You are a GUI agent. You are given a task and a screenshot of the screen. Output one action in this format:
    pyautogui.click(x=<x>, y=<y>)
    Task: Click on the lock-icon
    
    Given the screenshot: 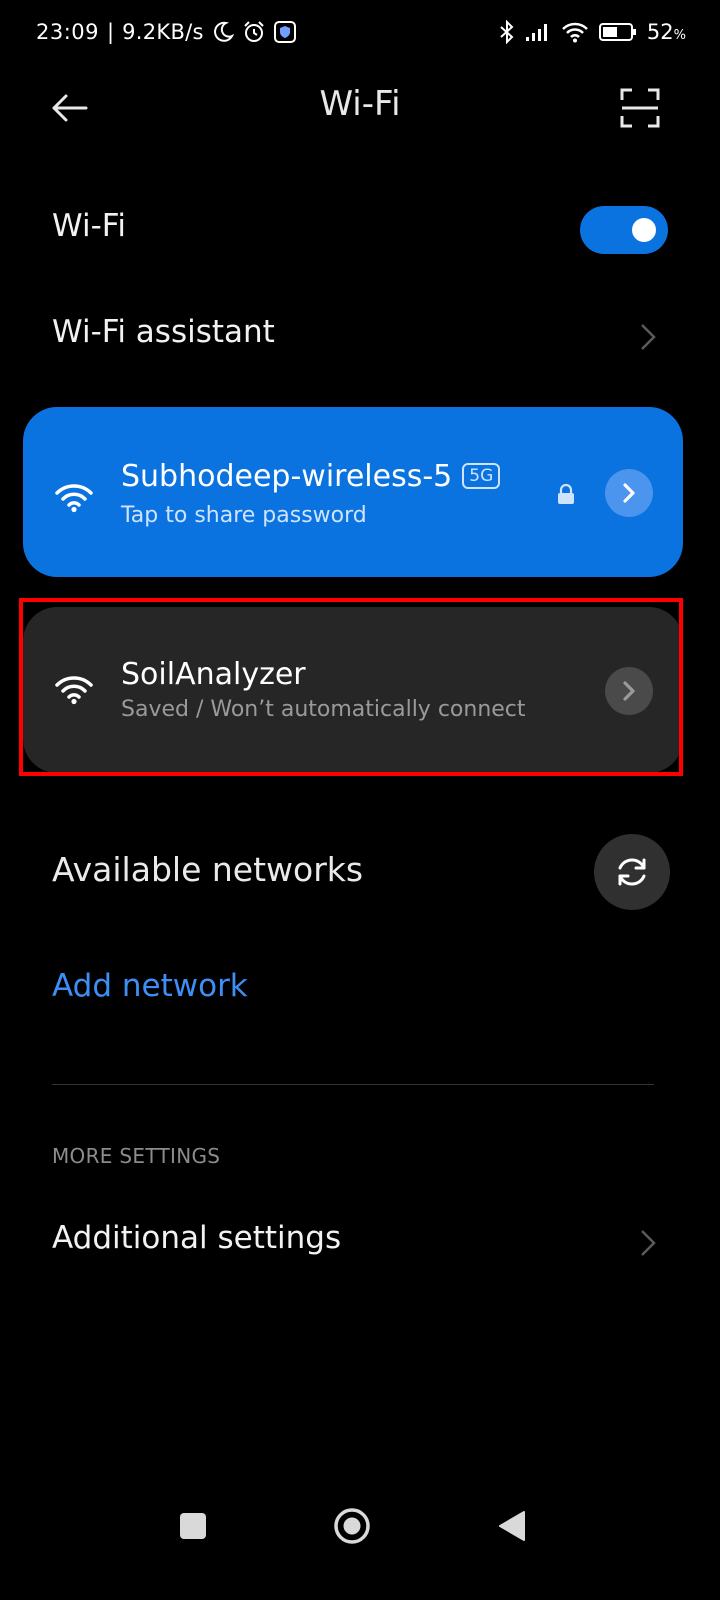 What is the action you would take?
    pyautogui.click(x=566, y=493)
    